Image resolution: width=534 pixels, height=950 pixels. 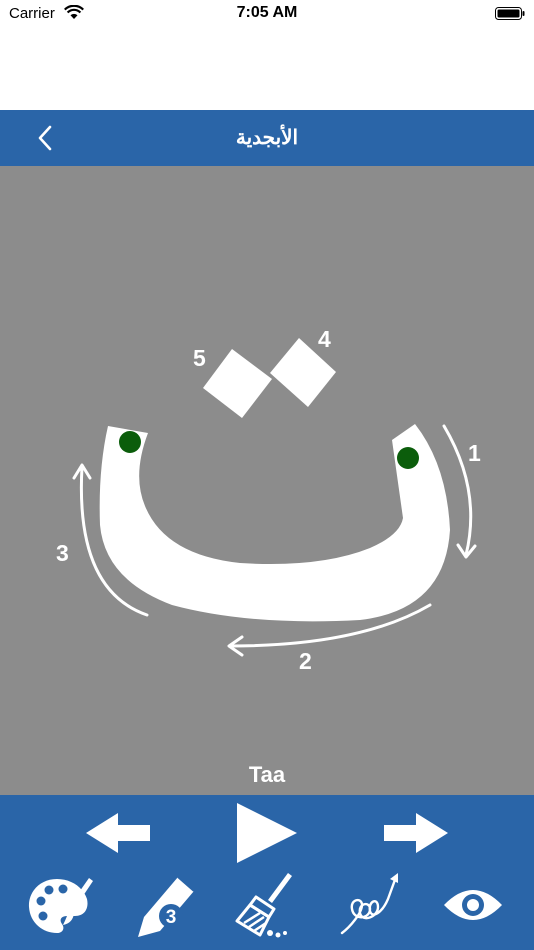 I want to click on ad-banner-area, so click(x=267, y=68).